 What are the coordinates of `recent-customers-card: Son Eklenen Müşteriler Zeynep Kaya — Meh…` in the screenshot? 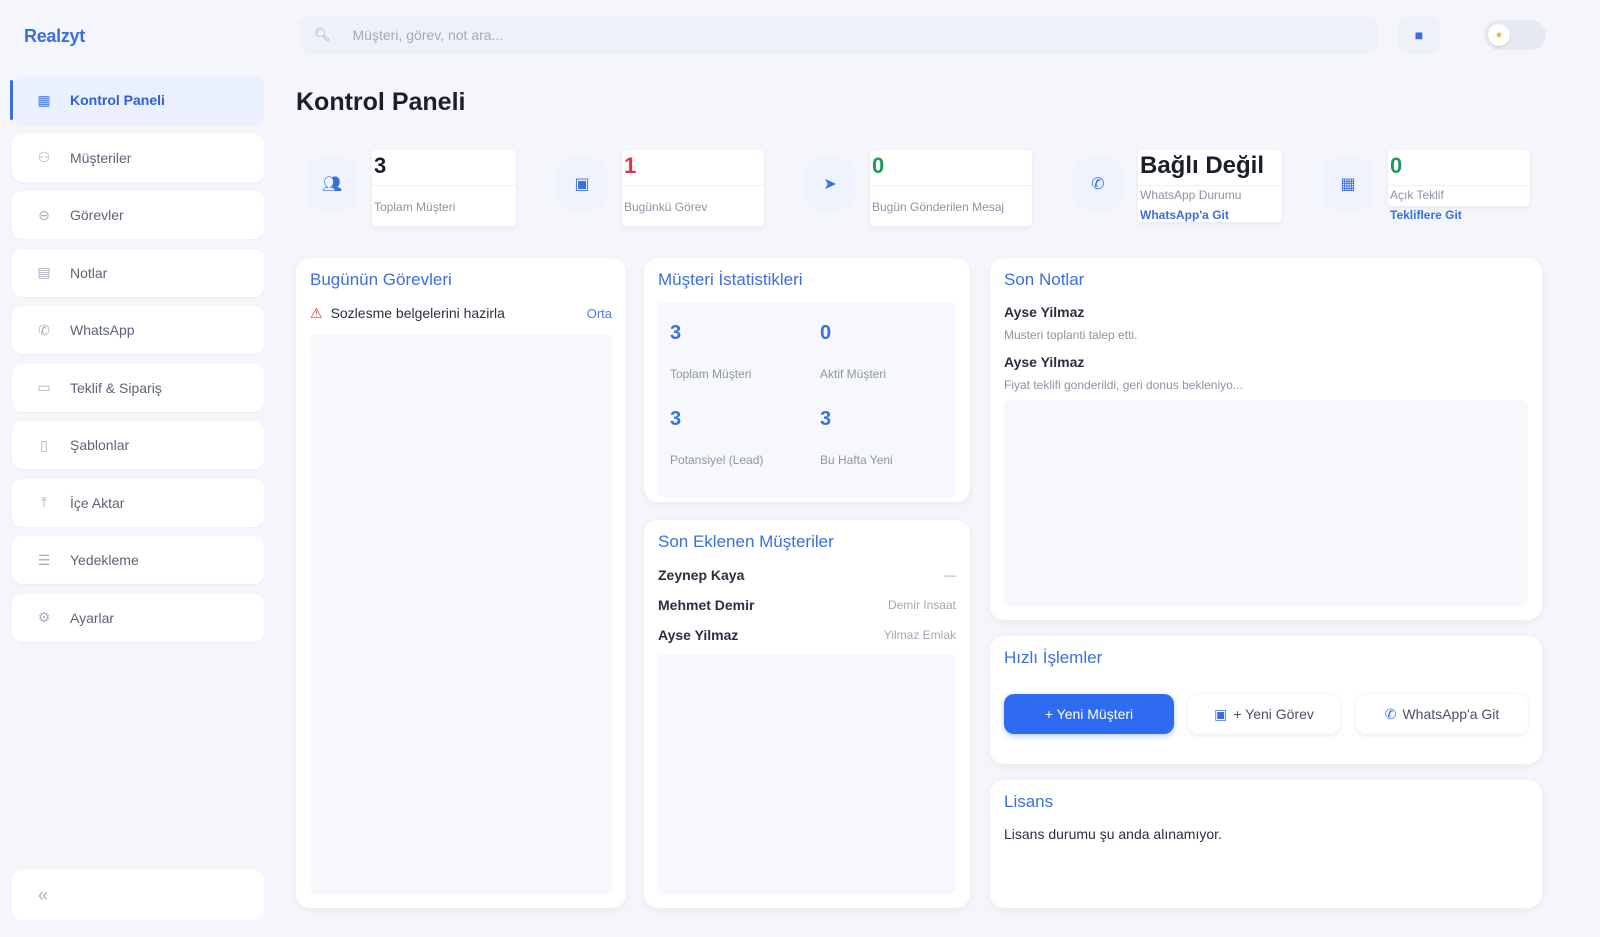 It's located at (807, 714).